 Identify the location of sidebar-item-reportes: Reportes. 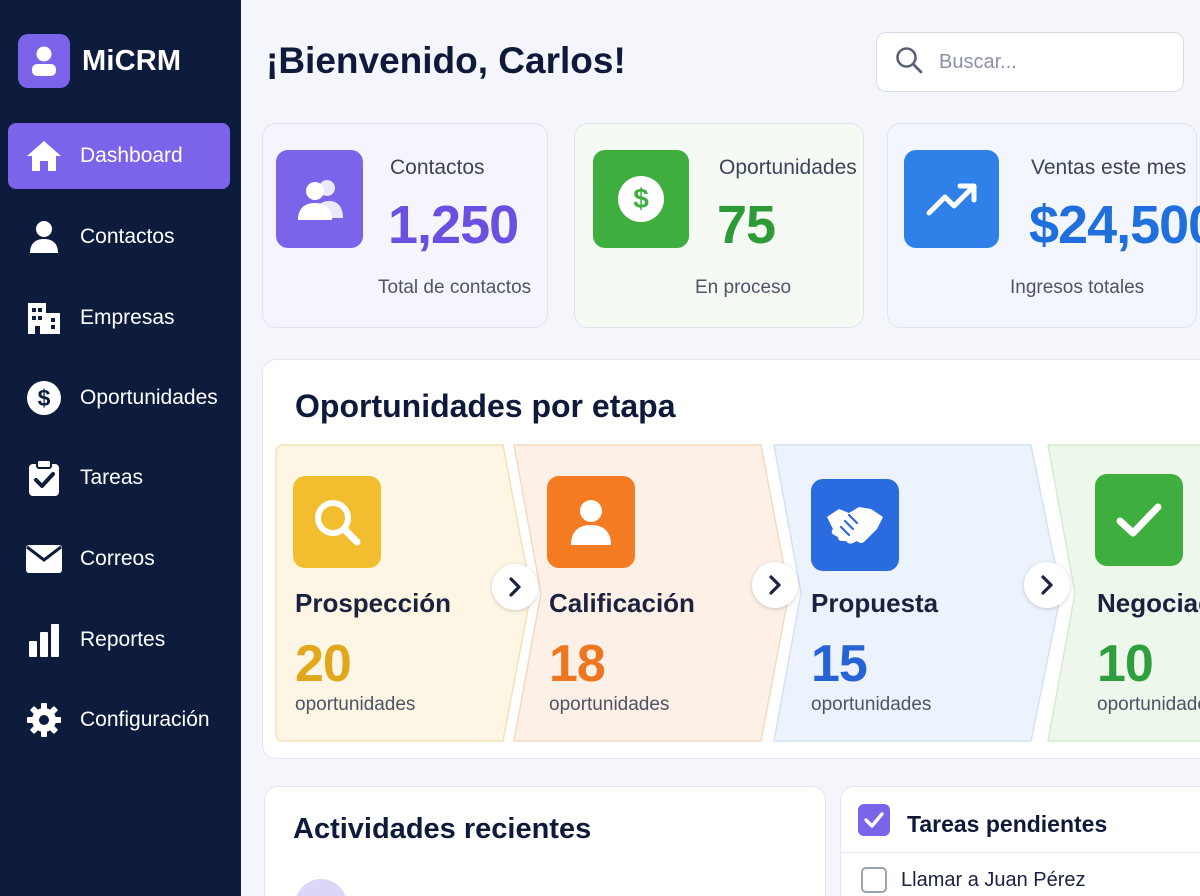
(119, 640).